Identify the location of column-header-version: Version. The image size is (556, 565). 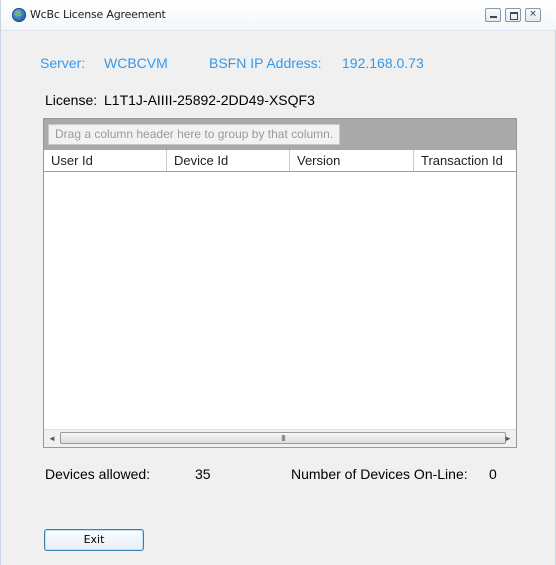
(352, 160).